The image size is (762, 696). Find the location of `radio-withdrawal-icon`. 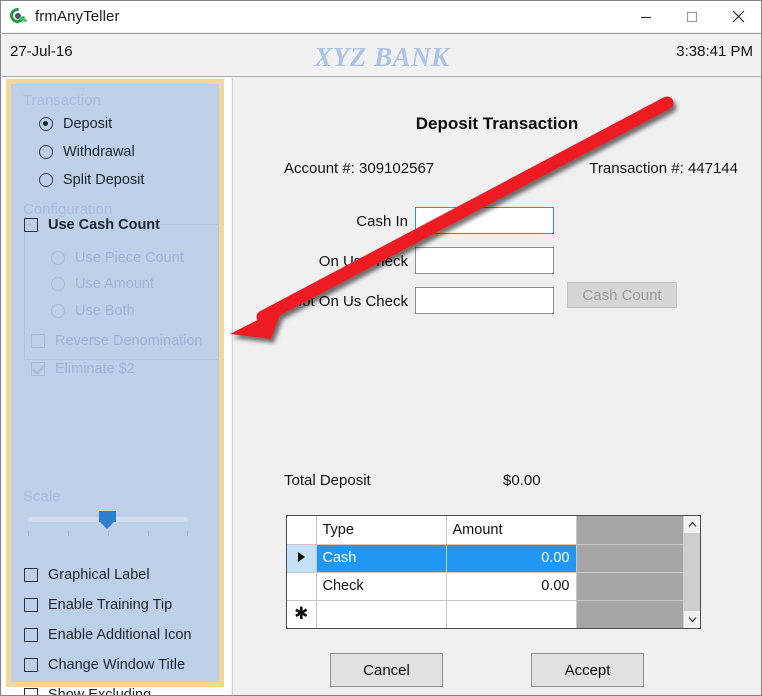

radio-withdrawal-icon is located at coordinates (46, 152).